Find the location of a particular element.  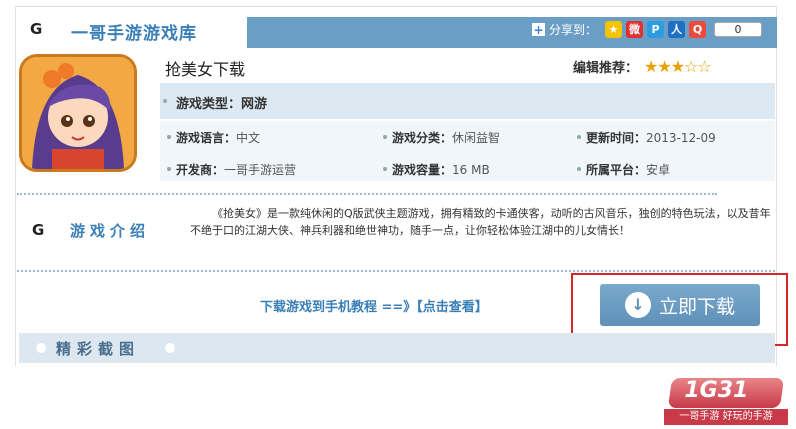

intro-heading: 游戏介绍 is located at coordinates (110, 231).